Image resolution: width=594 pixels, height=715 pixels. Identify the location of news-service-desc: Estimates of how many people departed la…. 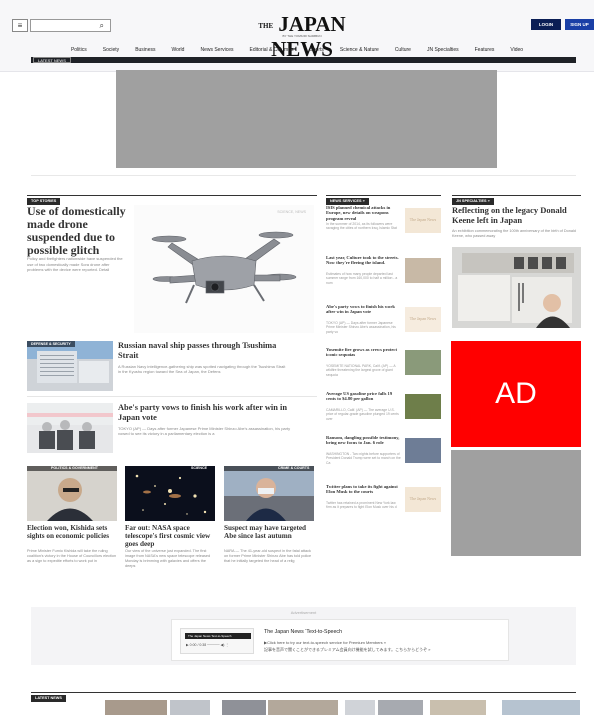
(362, 278).